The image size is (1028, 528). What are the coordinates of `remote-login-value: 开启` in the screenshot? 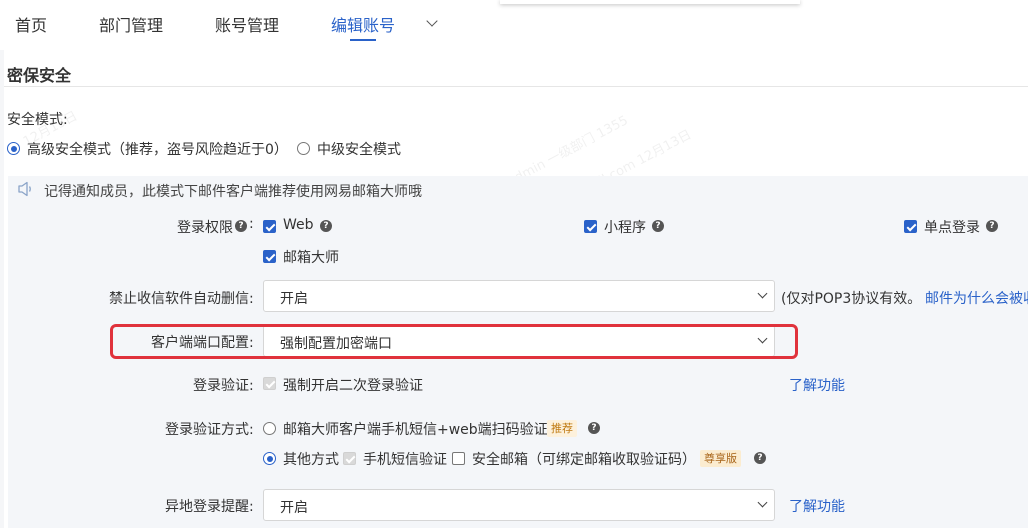 It's located at (294, 508).